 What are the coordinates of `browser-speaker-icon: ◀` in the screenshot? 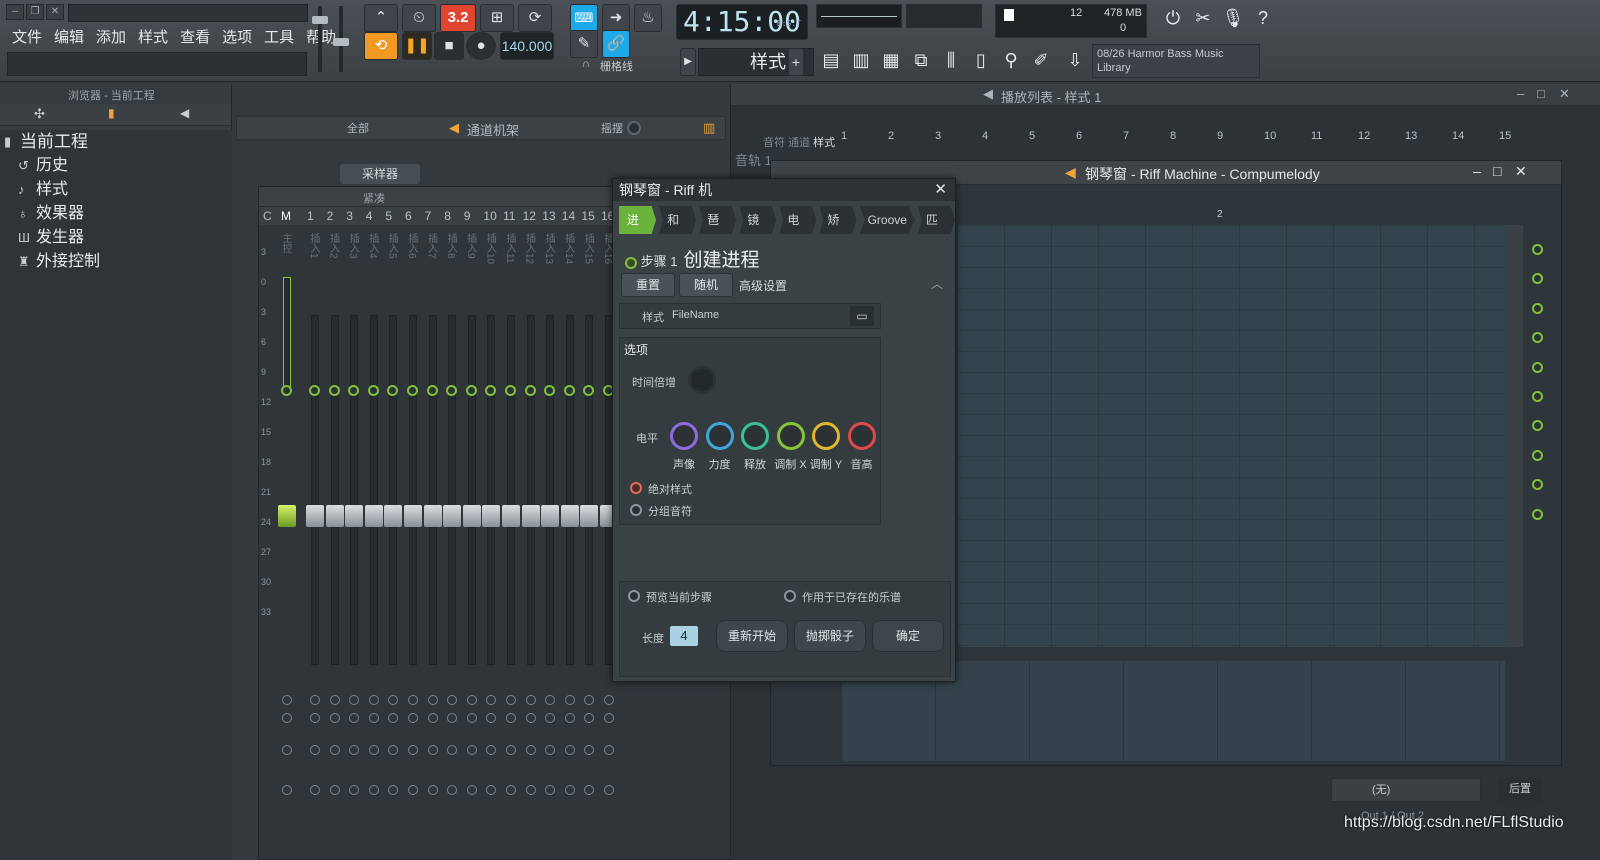 It's located at (184, 113).